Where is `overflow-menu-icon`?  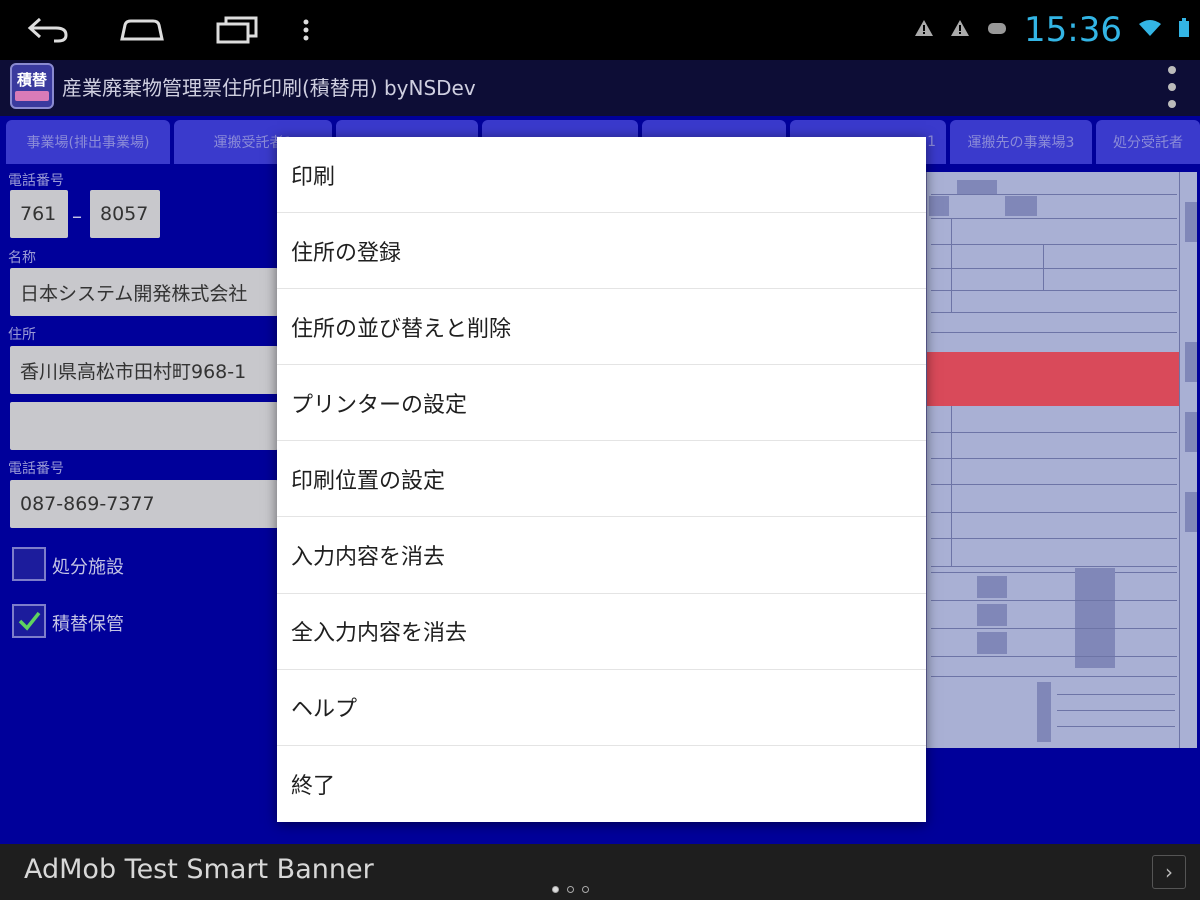
overflow-menu-icon is located at coordinates (1172, 87).